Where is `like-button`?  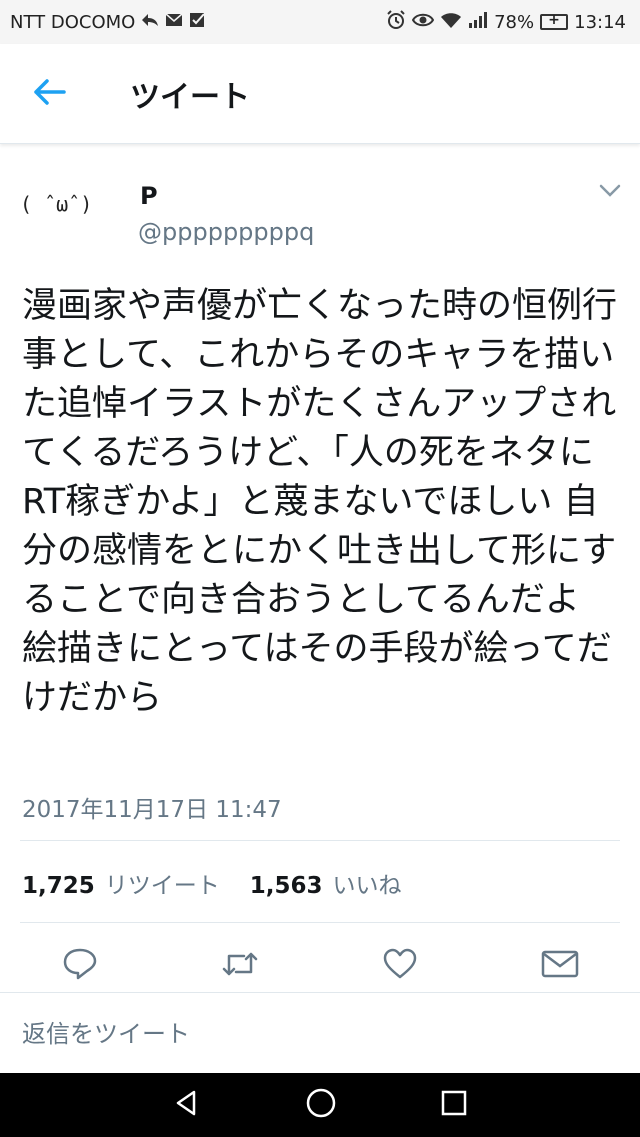
like-button is located at coordinates (400, 966).